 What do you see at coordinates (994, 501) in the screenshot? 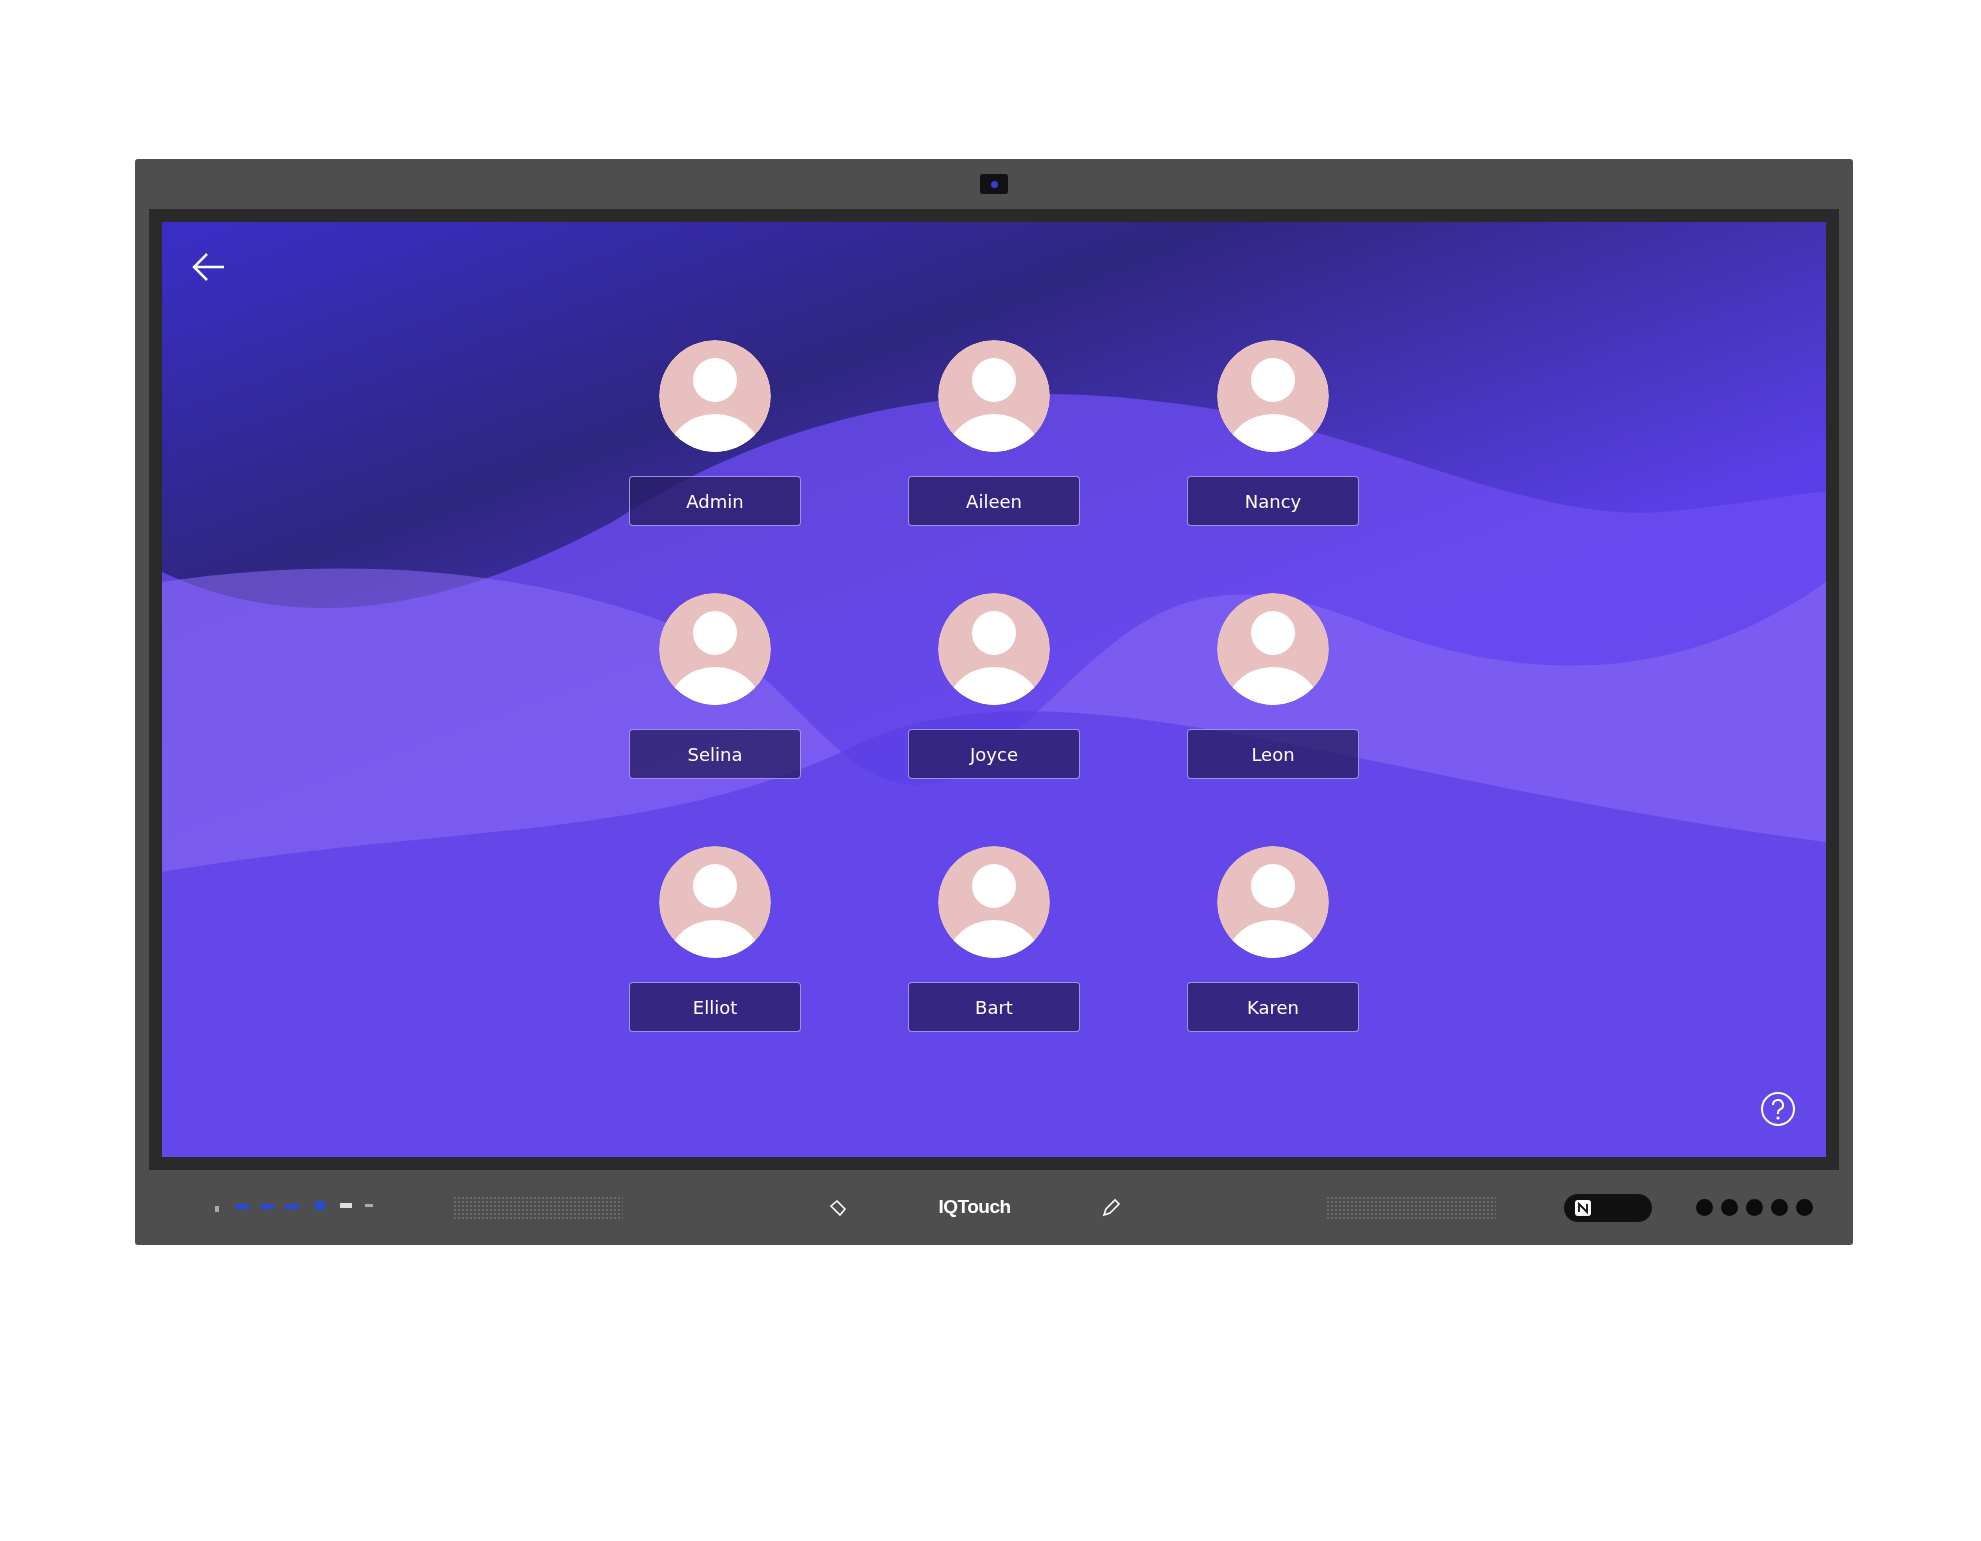
I see `user-button: Aileen` at bounding box center [994, 501].